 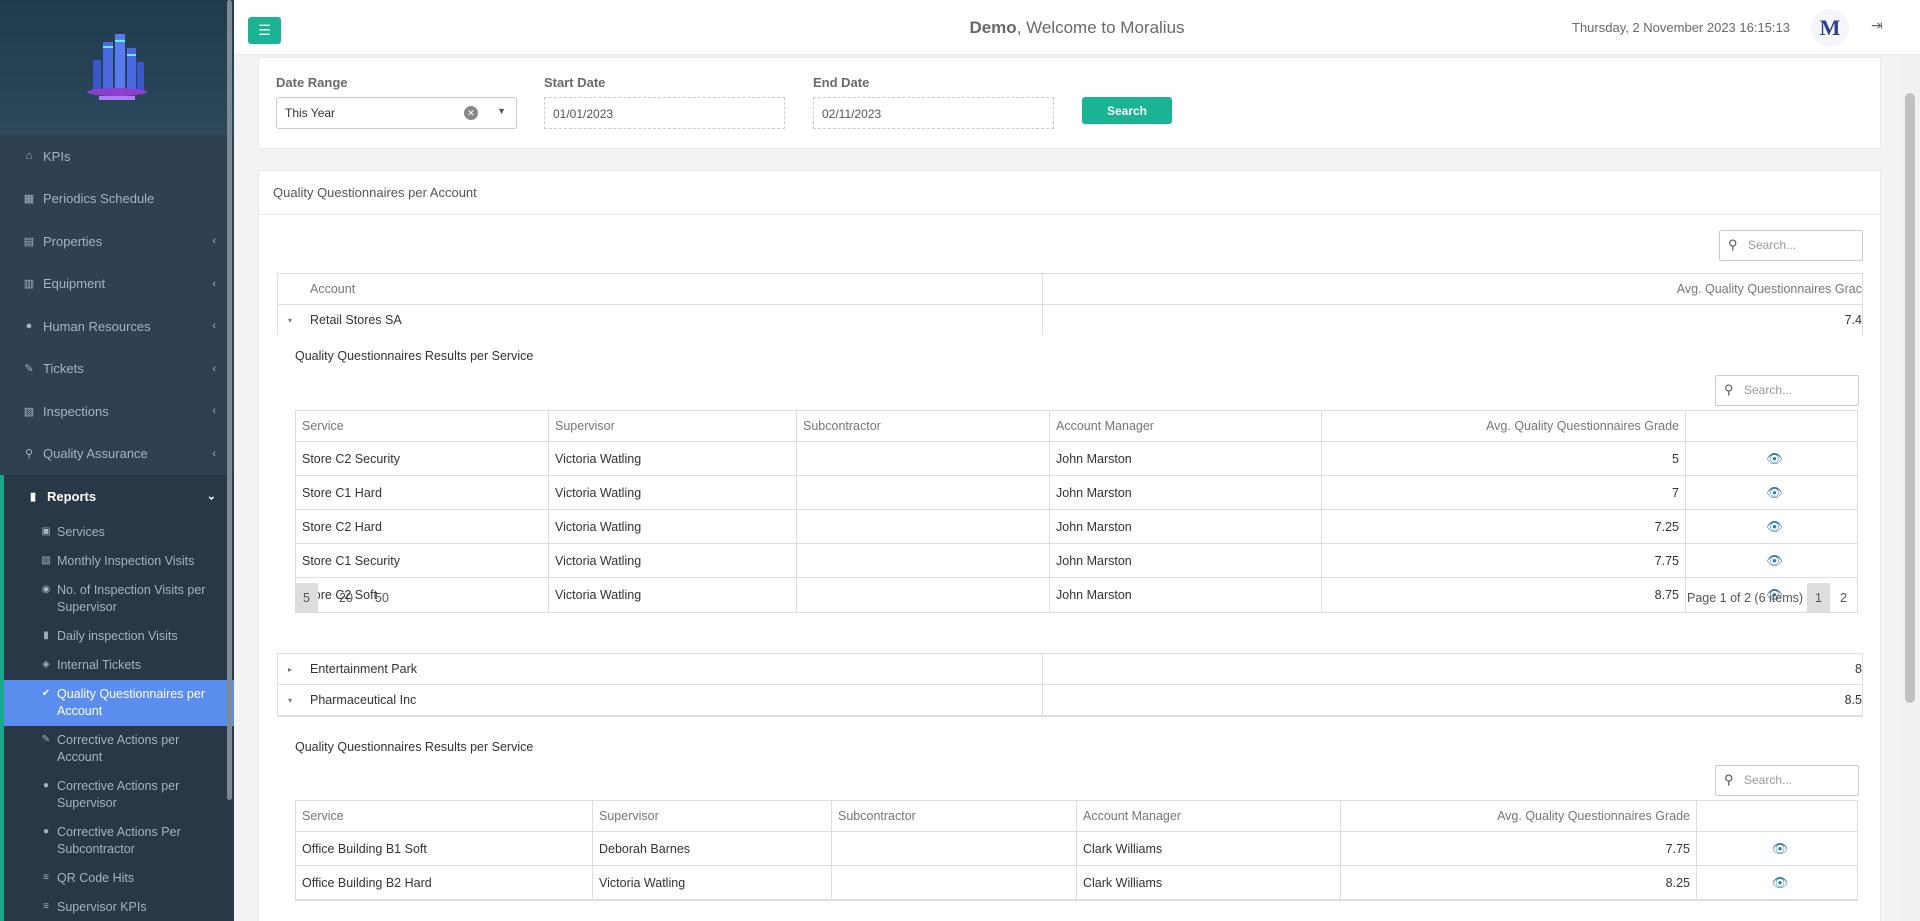 I want to click on pager: 5 20 50 Page 1 of 2 (6 items) 1 2, so click(x=1076, y=598).